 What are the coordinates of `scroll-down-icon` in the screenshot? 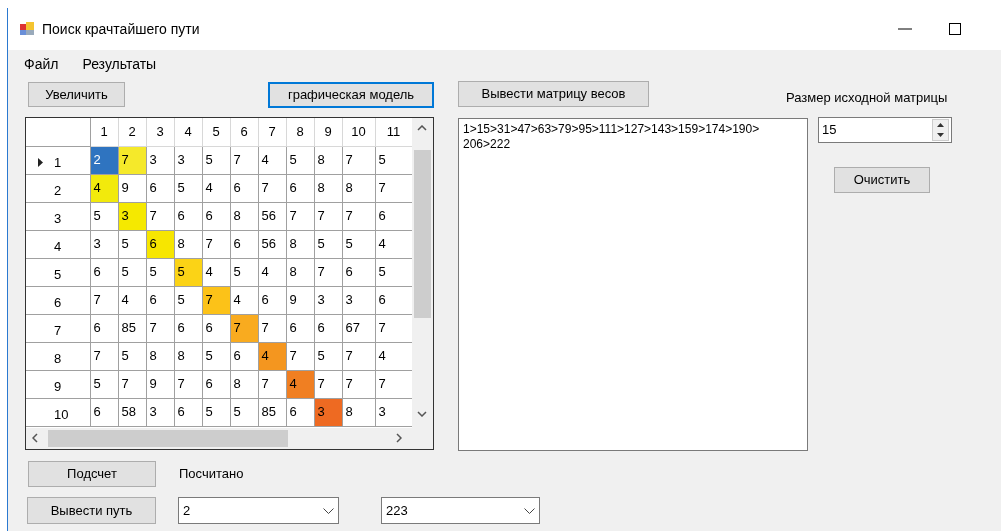 It's located at (422, 414).